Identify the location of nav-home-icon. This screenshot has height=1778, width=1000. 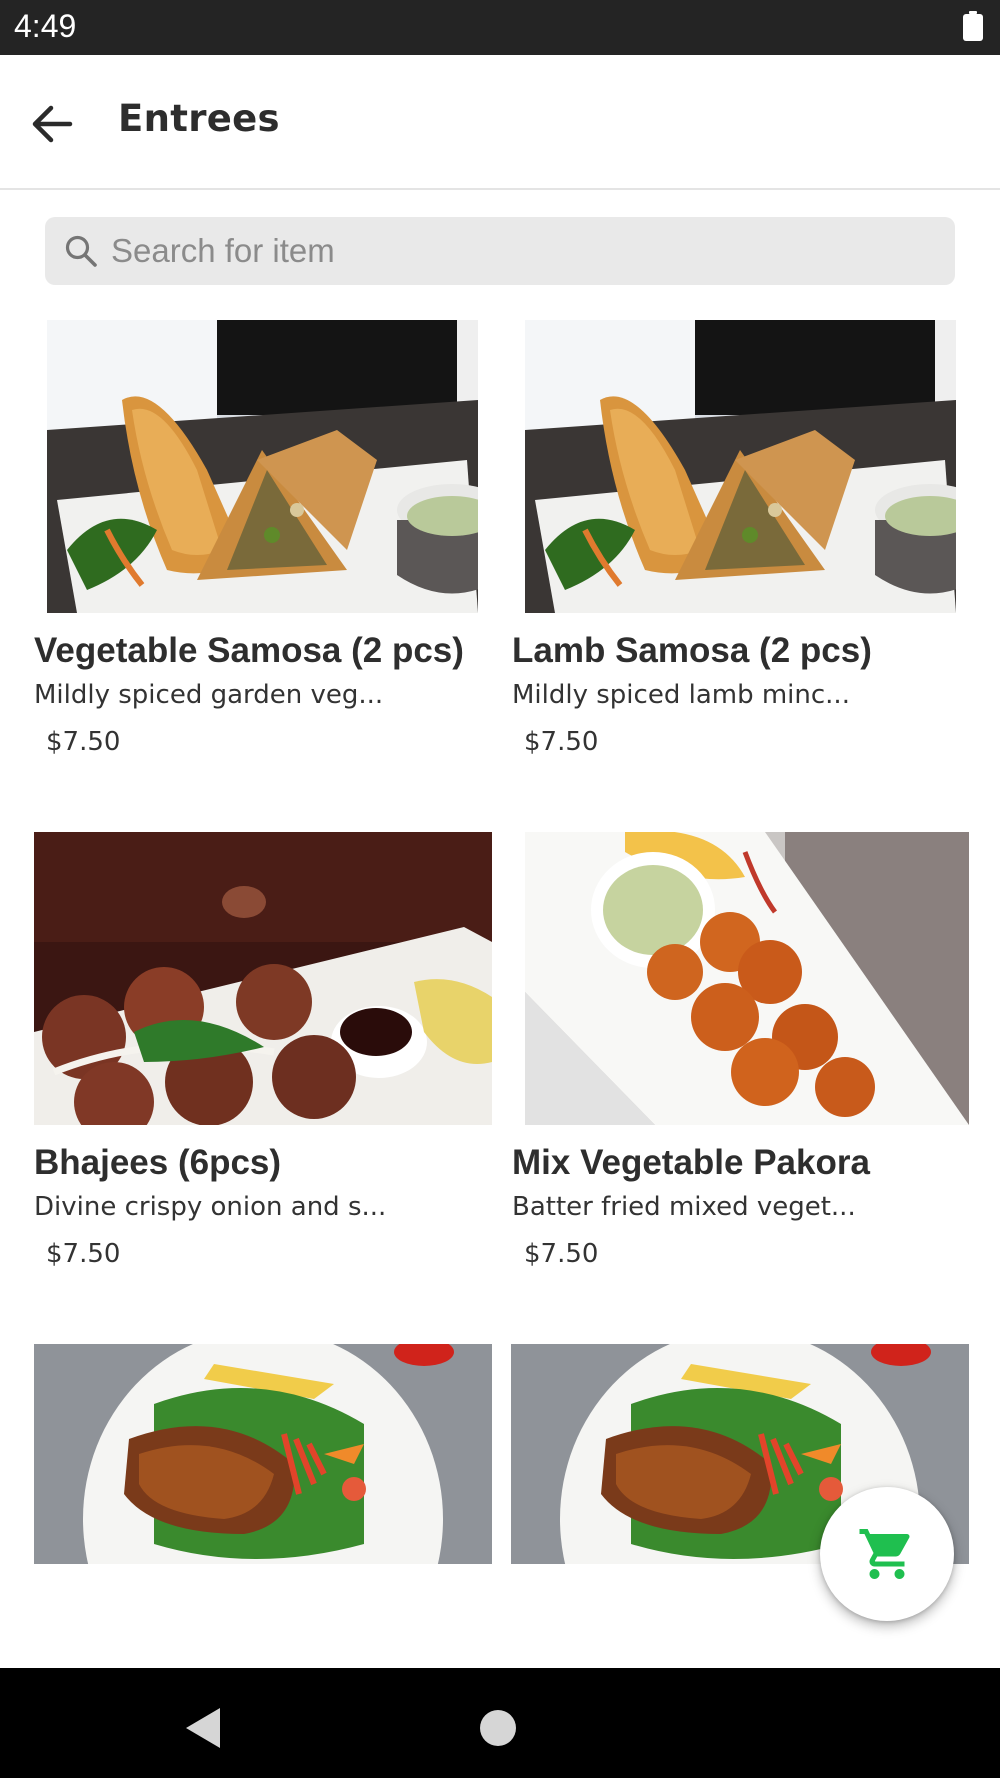
(498, 1728).